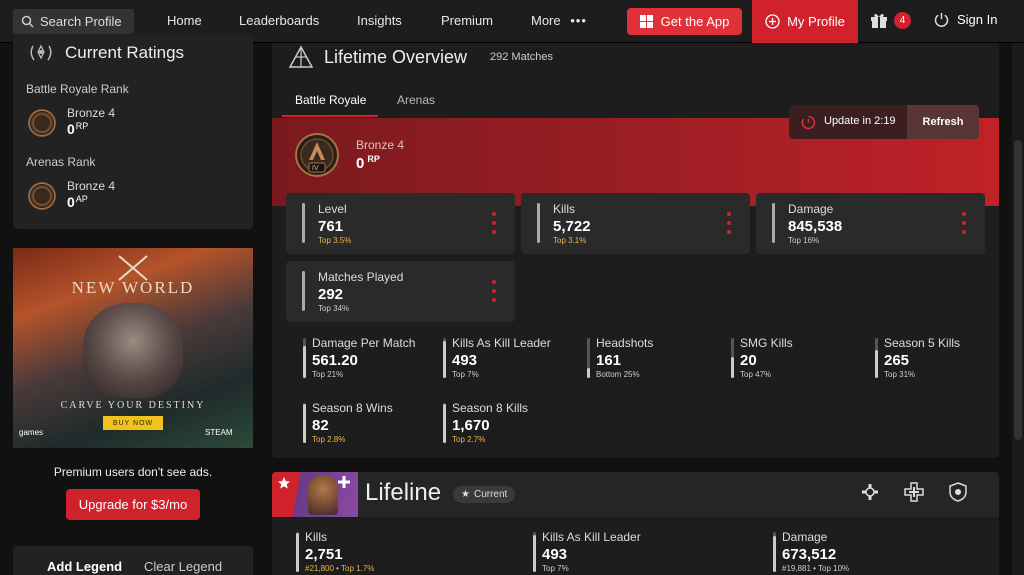 The height and width of the screenshot is (575, 1024). What do you see at coordinates (555, 554) in the screenshot?
I see `stat-value: 493` at bounding box center [555, 554].